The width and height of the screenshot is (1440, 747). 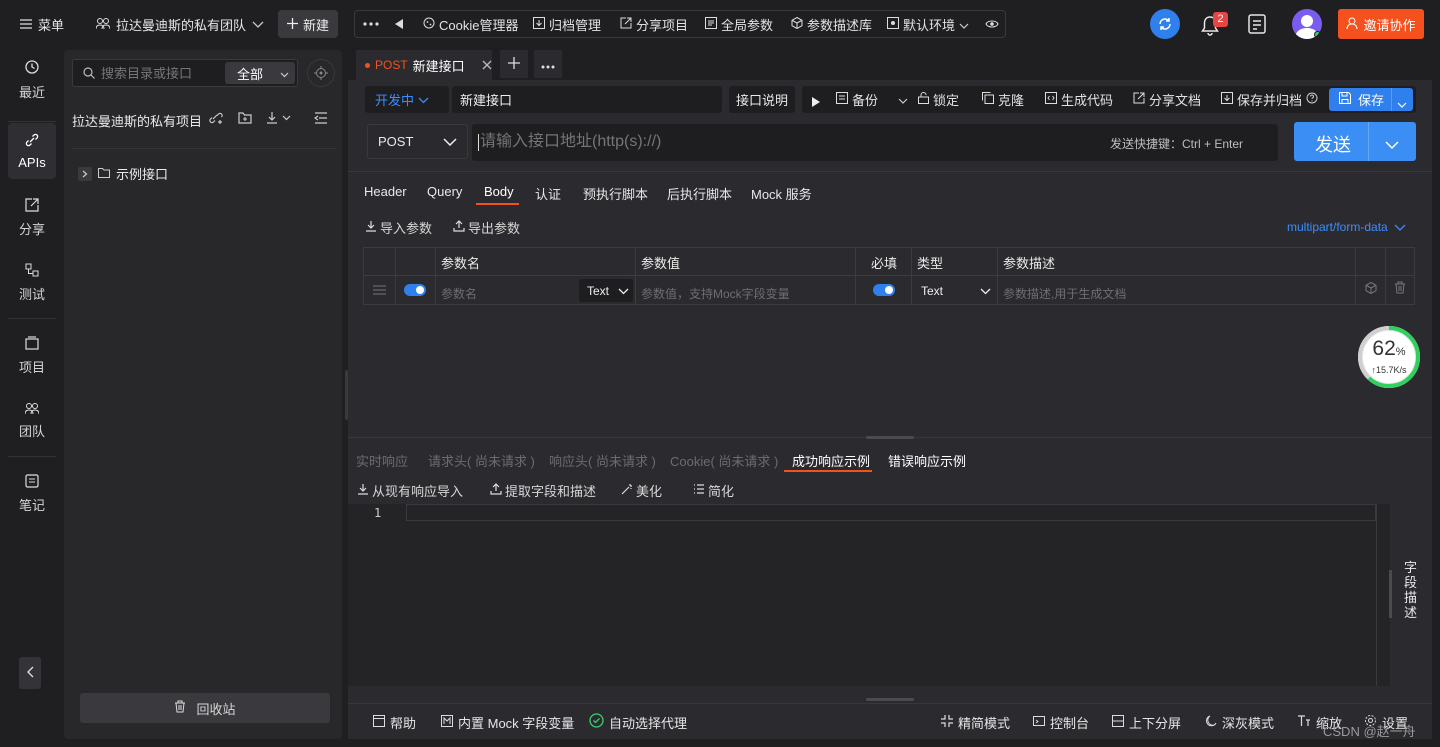 What do you see at coordinates (161, 73) in the screenshot?
I see `search-input` at bounding box center [161, 73].